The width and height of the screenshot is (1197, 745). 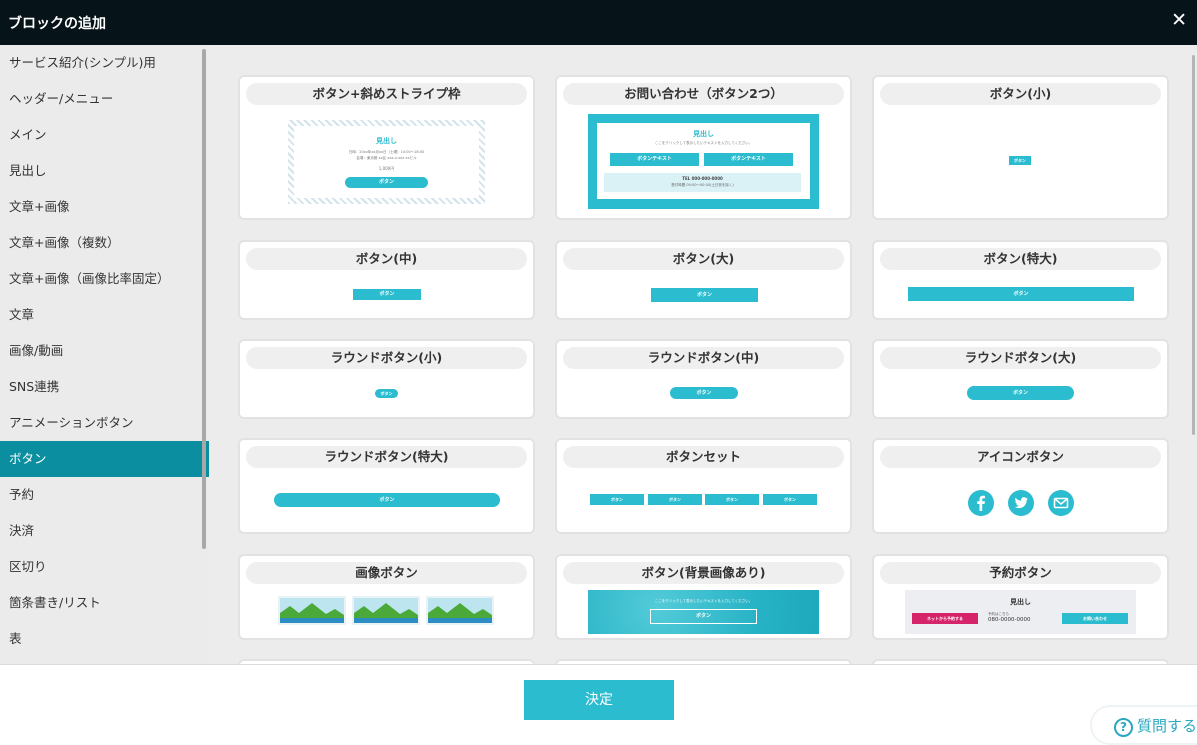 What do you see at coordinates (104, 243) in the screenshot?
I see `sidebar-item-text-image-multiple: 文章+画像（複数）` at bounding box center [104, 243].